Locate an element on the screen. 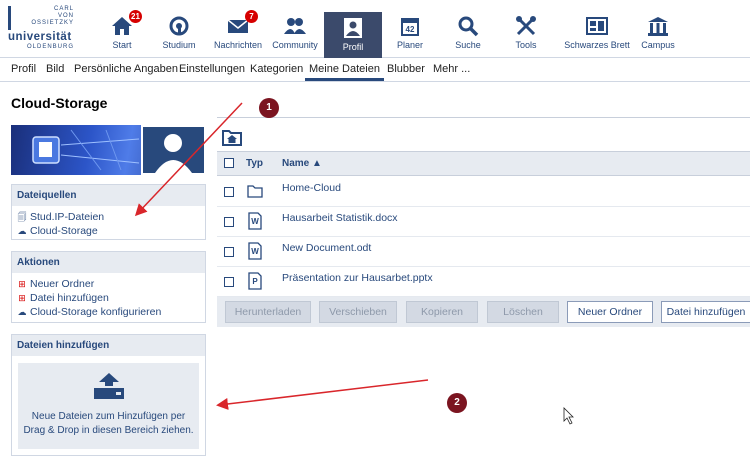 The height and width of the screenshot is (474, 750). annotation-marker-2: 2 is located at coordinates (457, 403).